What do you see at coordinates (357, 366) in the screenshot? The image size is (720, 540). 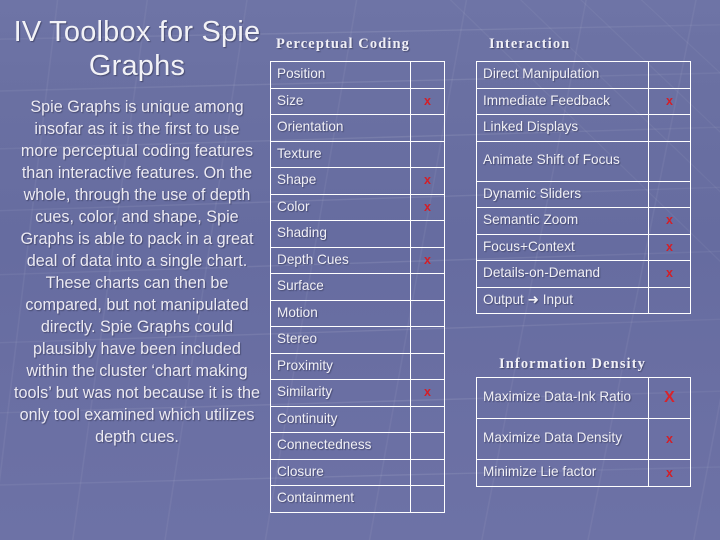 I see `table-row: Proximity` at bounding box center [357, 366].